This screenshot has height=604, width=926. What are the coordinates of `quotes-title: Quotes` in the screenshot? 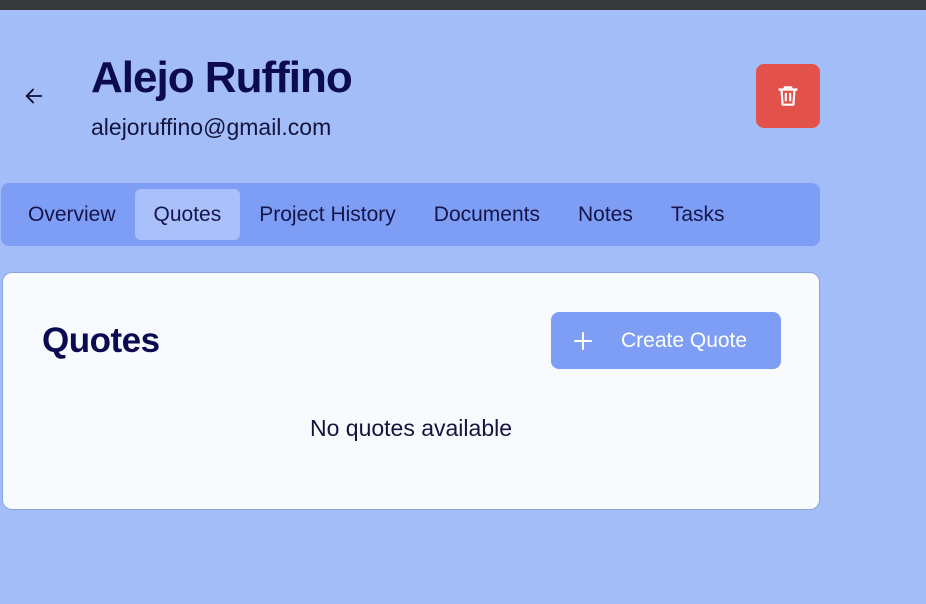 It's located at (101, 340).